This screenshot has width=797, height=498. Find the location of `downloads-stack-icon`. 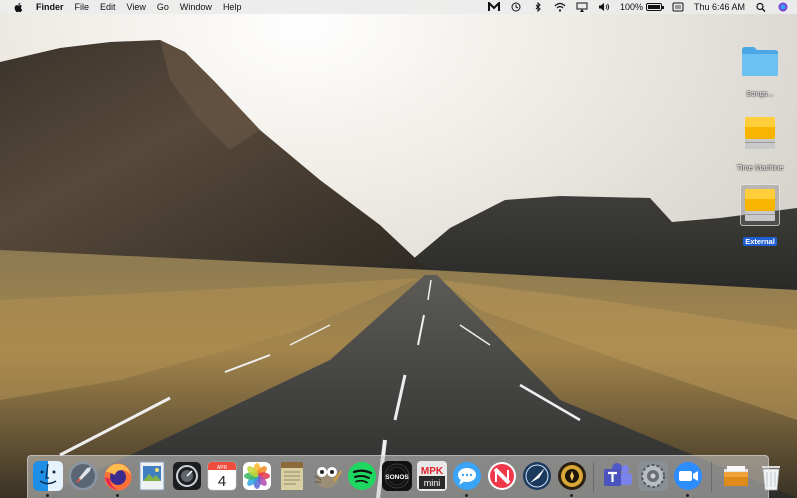

downloads-stack-icon is located at coordinates (736, 476).